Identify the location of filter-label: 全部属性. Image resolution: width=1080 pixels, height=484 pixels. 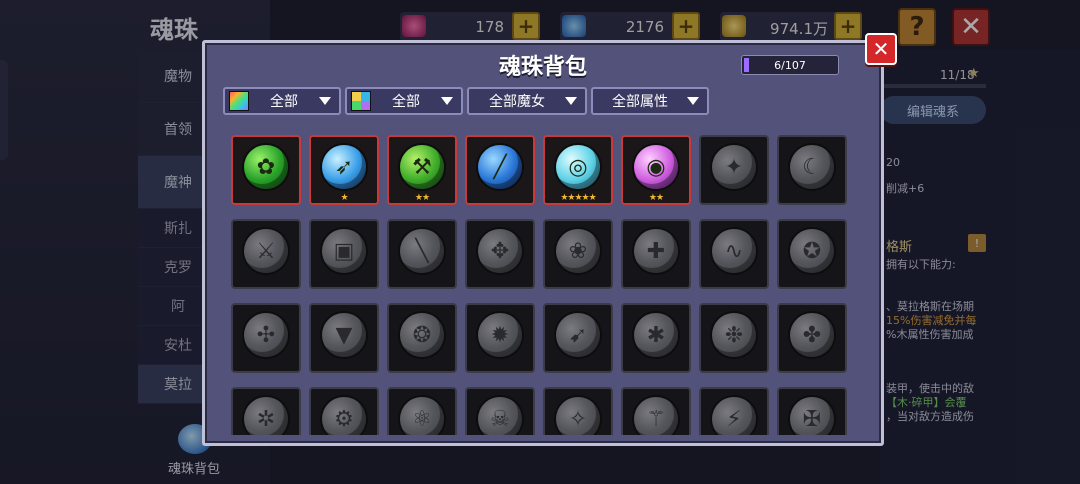
(640, 102).